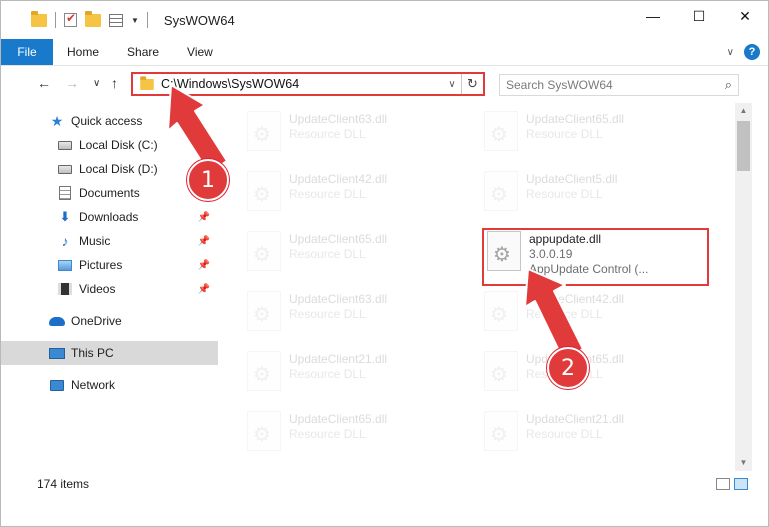  I want to click on window-controls: — ☐ ✕, so click(699, 16).